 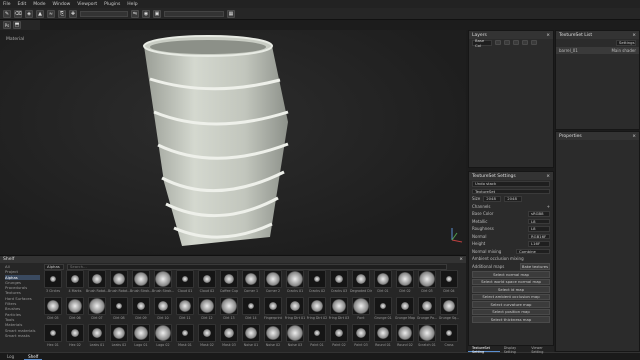 What do you see at coordinates (525, 43) in the screenshot?
I see `add-folder-icon` at bounding box center [525, 43].